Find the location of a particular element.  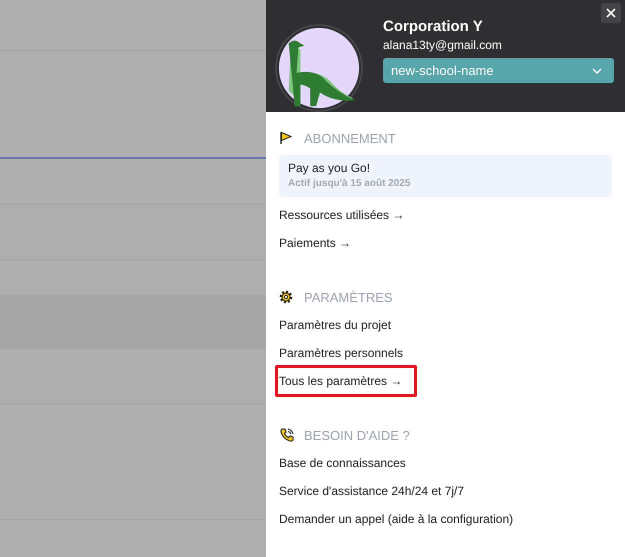

plan-name: Pay as you Go! is located at coordinates (330, 168).